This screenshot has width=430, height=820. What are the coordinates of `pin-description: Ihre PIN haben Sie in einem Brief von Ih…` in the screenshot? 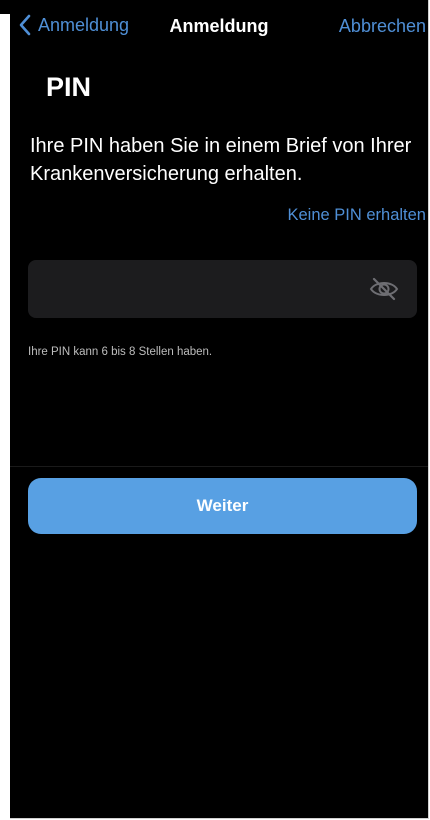 It's located at (221, 160).